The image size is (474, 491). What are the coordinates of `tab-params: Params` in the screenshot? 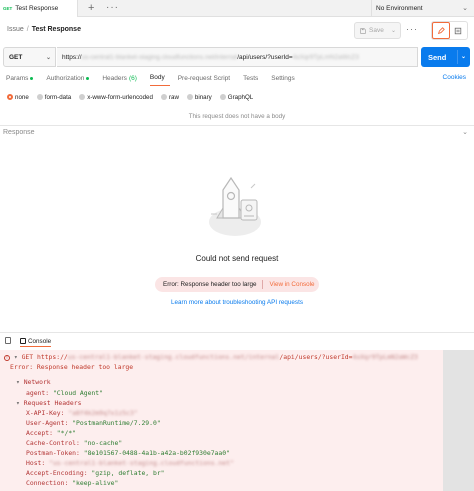 It's located at (22, 78).